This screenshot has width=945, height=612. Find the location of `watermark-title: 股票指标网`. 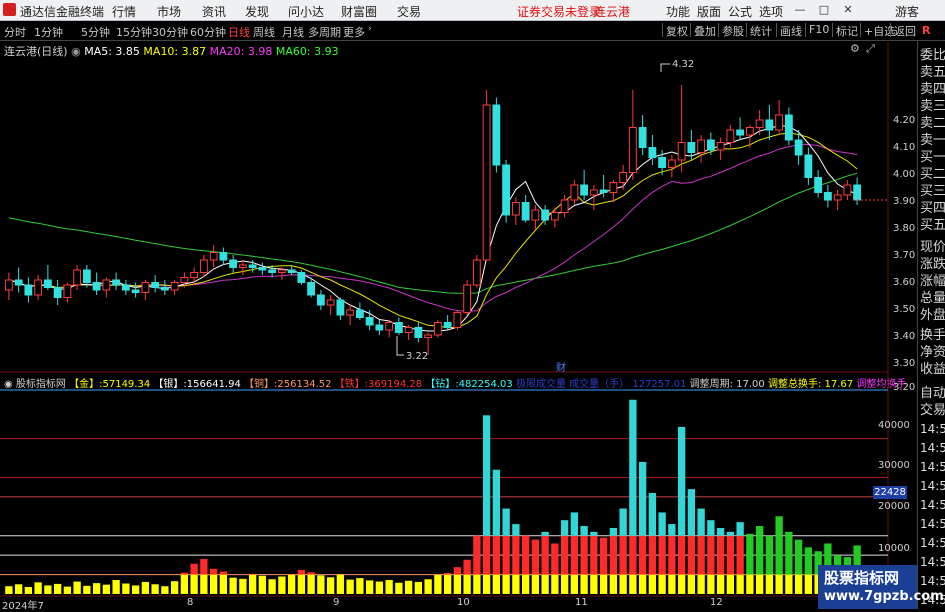

watermark-title: 股票指标网 is located at coordinates (861, 577).